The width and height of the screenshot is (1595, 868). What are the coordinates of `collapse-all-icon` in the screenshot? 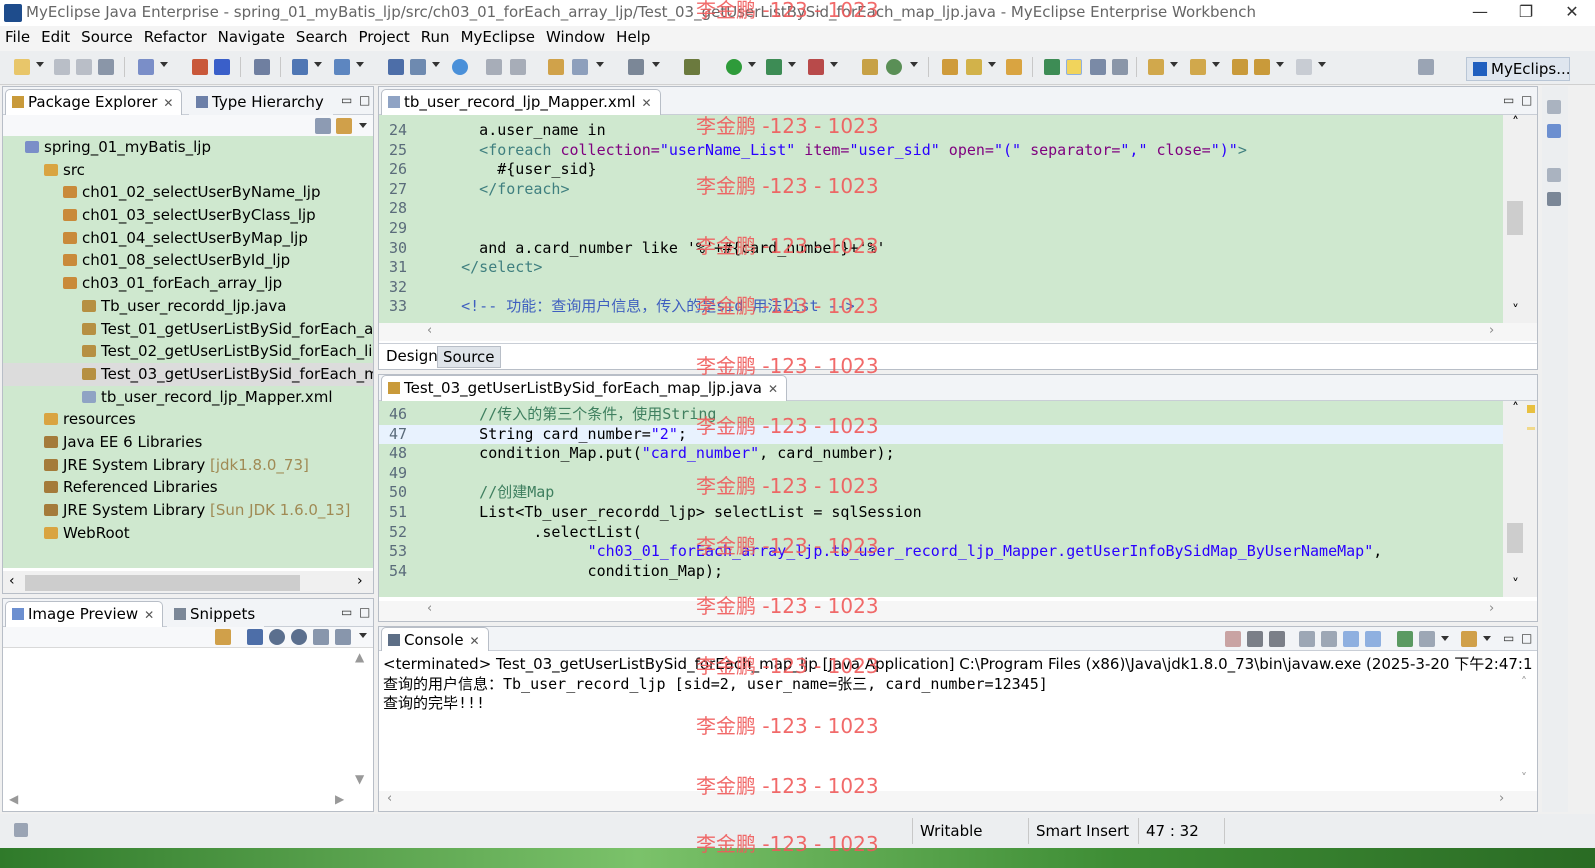 It's located at (323, 126).